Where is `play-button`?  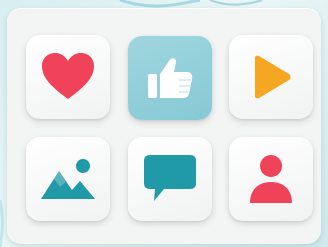
play-button is located at coordinates (271, 77).